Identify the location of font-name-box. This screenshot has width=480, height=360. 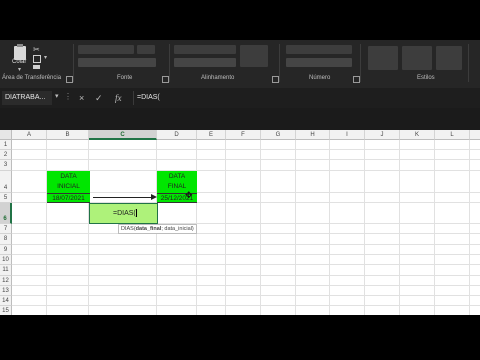
(106, 49).